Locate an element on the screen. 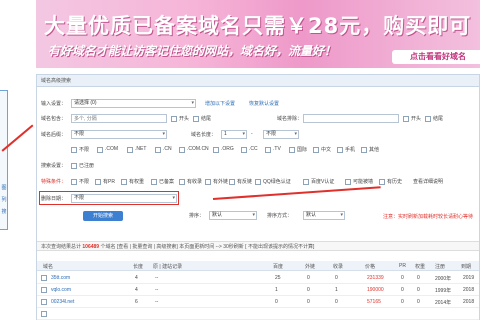 This screenshot has width=480, height=320. cell-baidu: 25 is located at coordinates (278, 278).